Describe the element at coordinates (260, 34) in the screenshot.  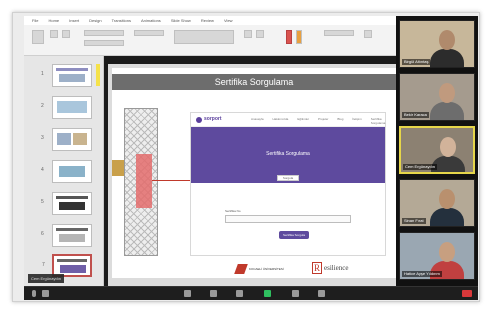
I see `quick-styles-icon` at that location.